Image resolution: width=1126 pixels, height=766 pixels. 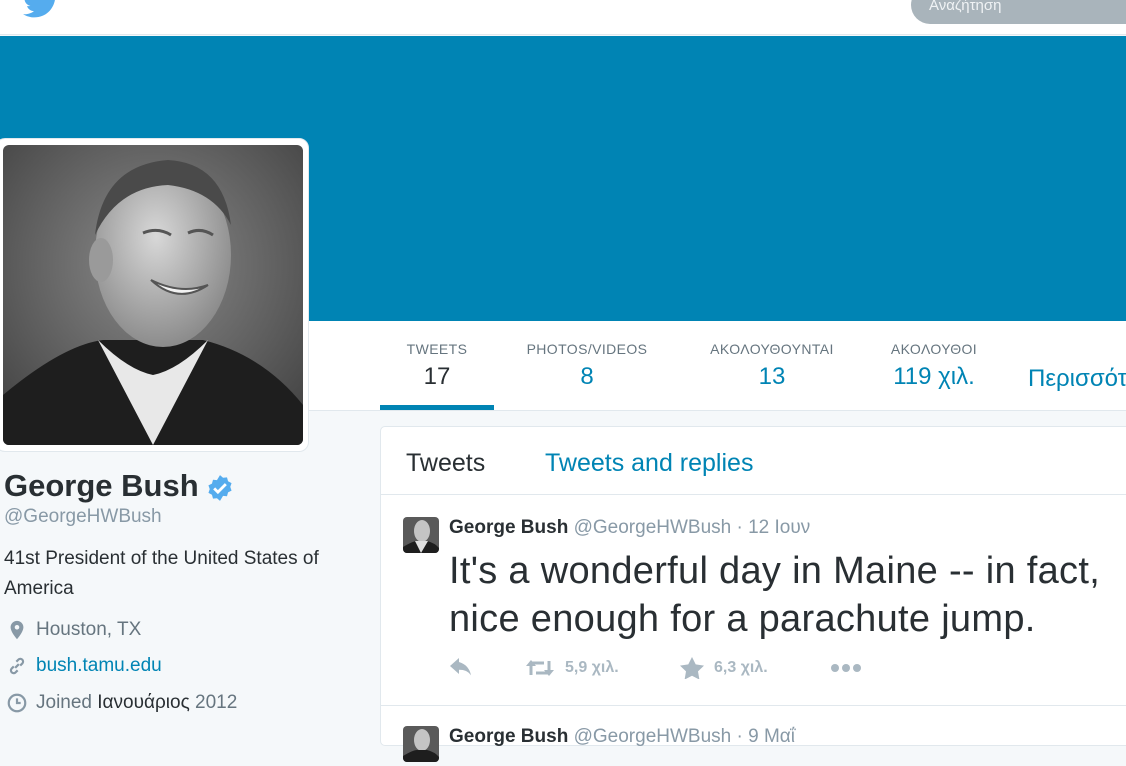 What do you see at coordinates (587, 376) in the screenshot?
I see `stat-value: 8` at bounding box center [587, 376].